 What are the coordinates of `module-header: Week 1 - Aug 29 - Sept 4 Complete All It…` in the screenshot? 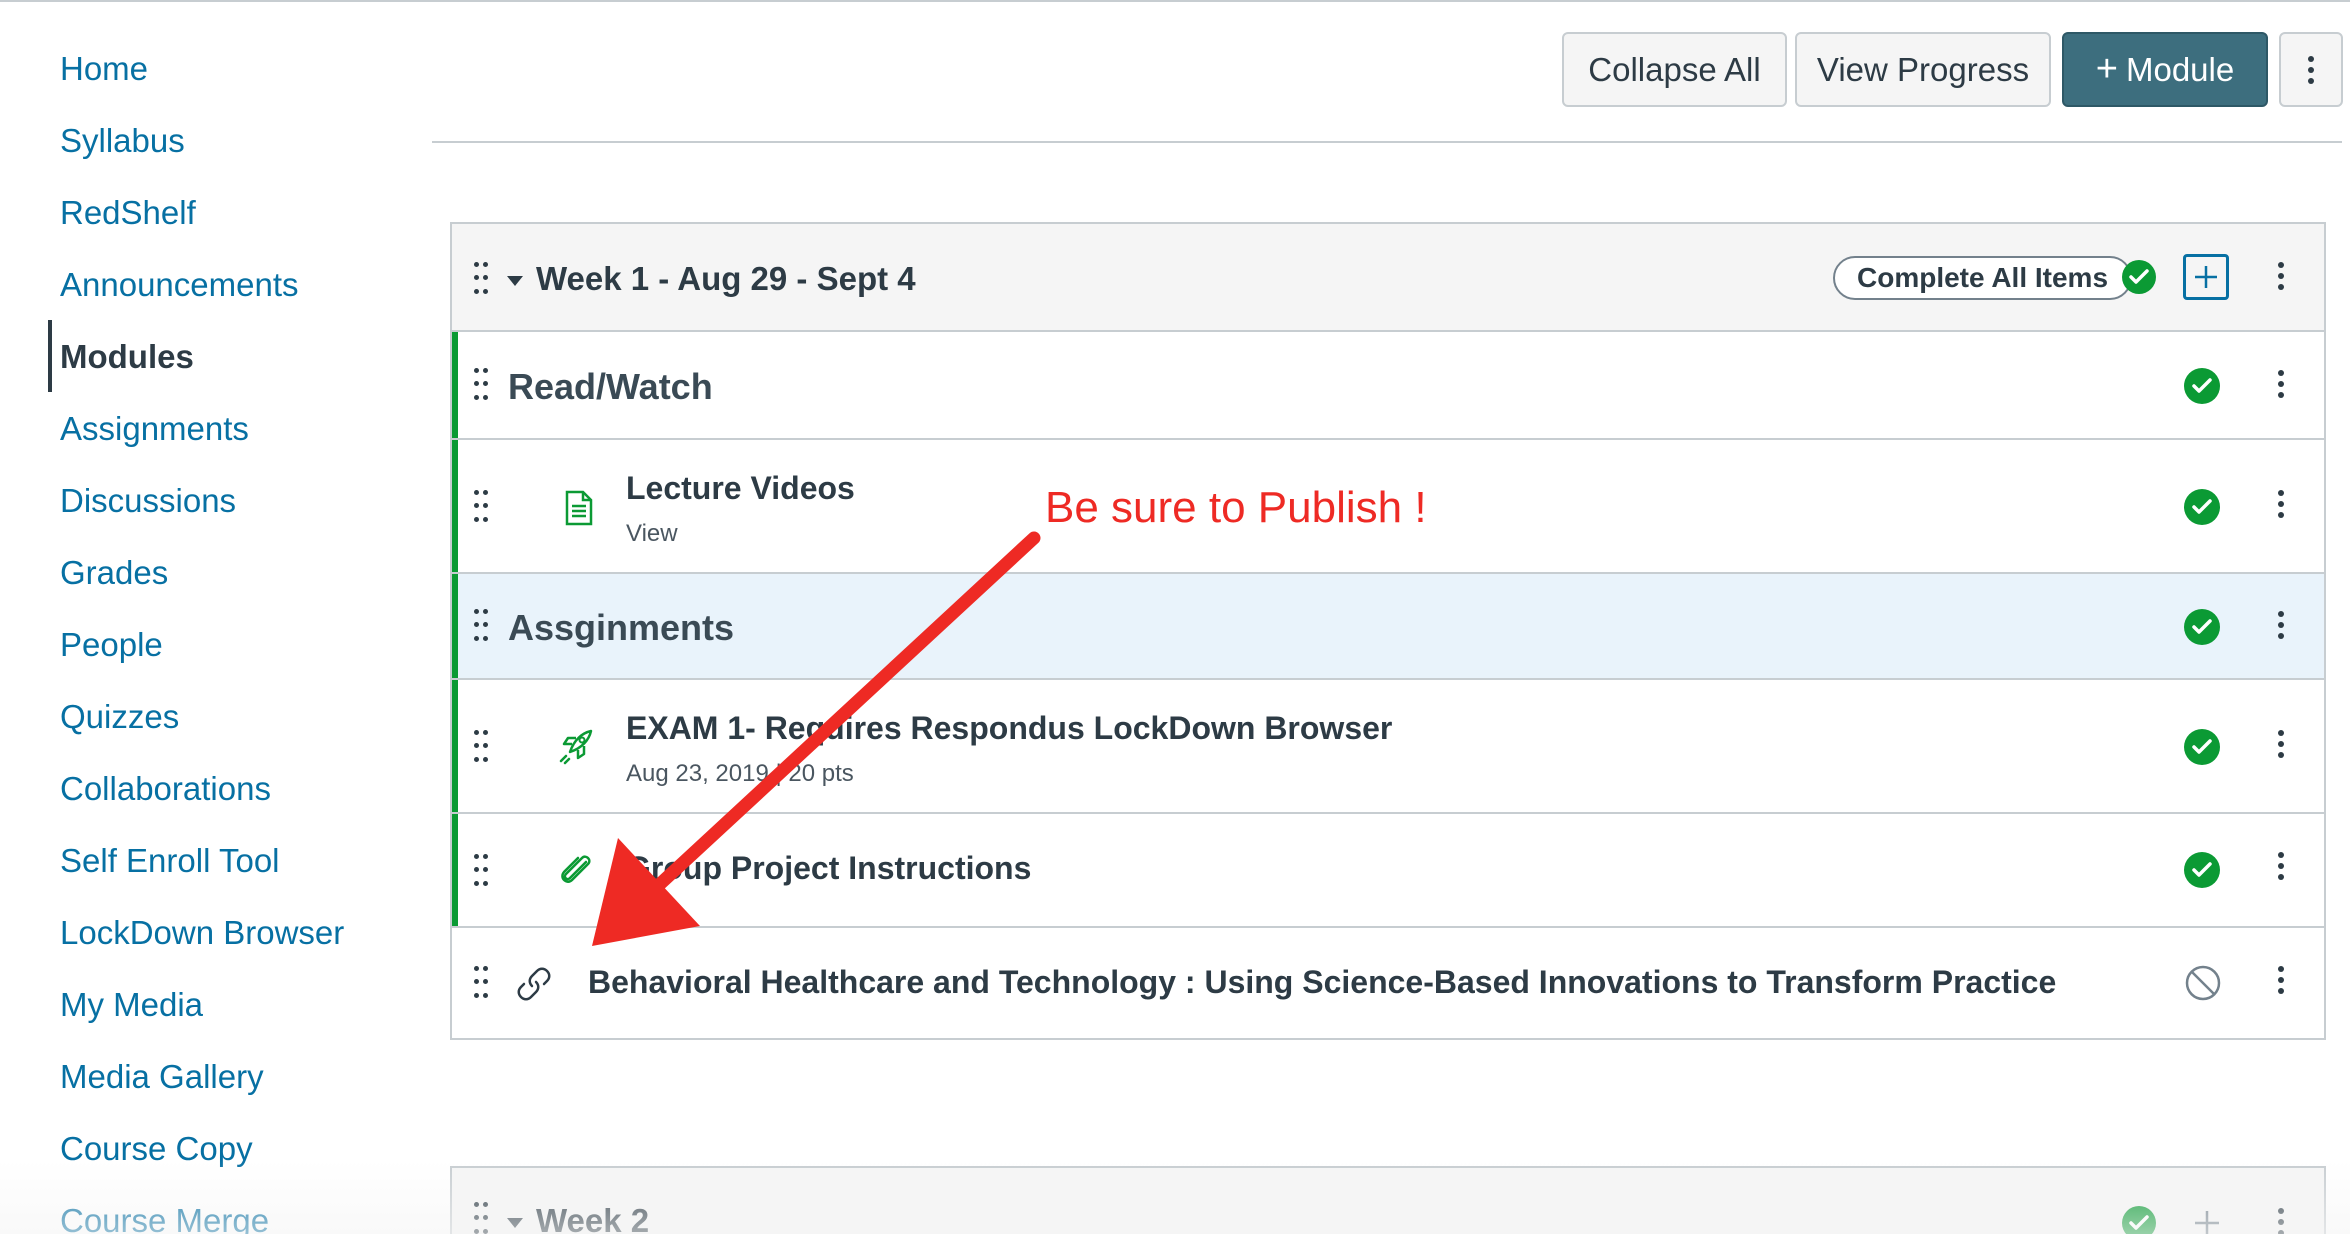 It's located at (1388, 278).